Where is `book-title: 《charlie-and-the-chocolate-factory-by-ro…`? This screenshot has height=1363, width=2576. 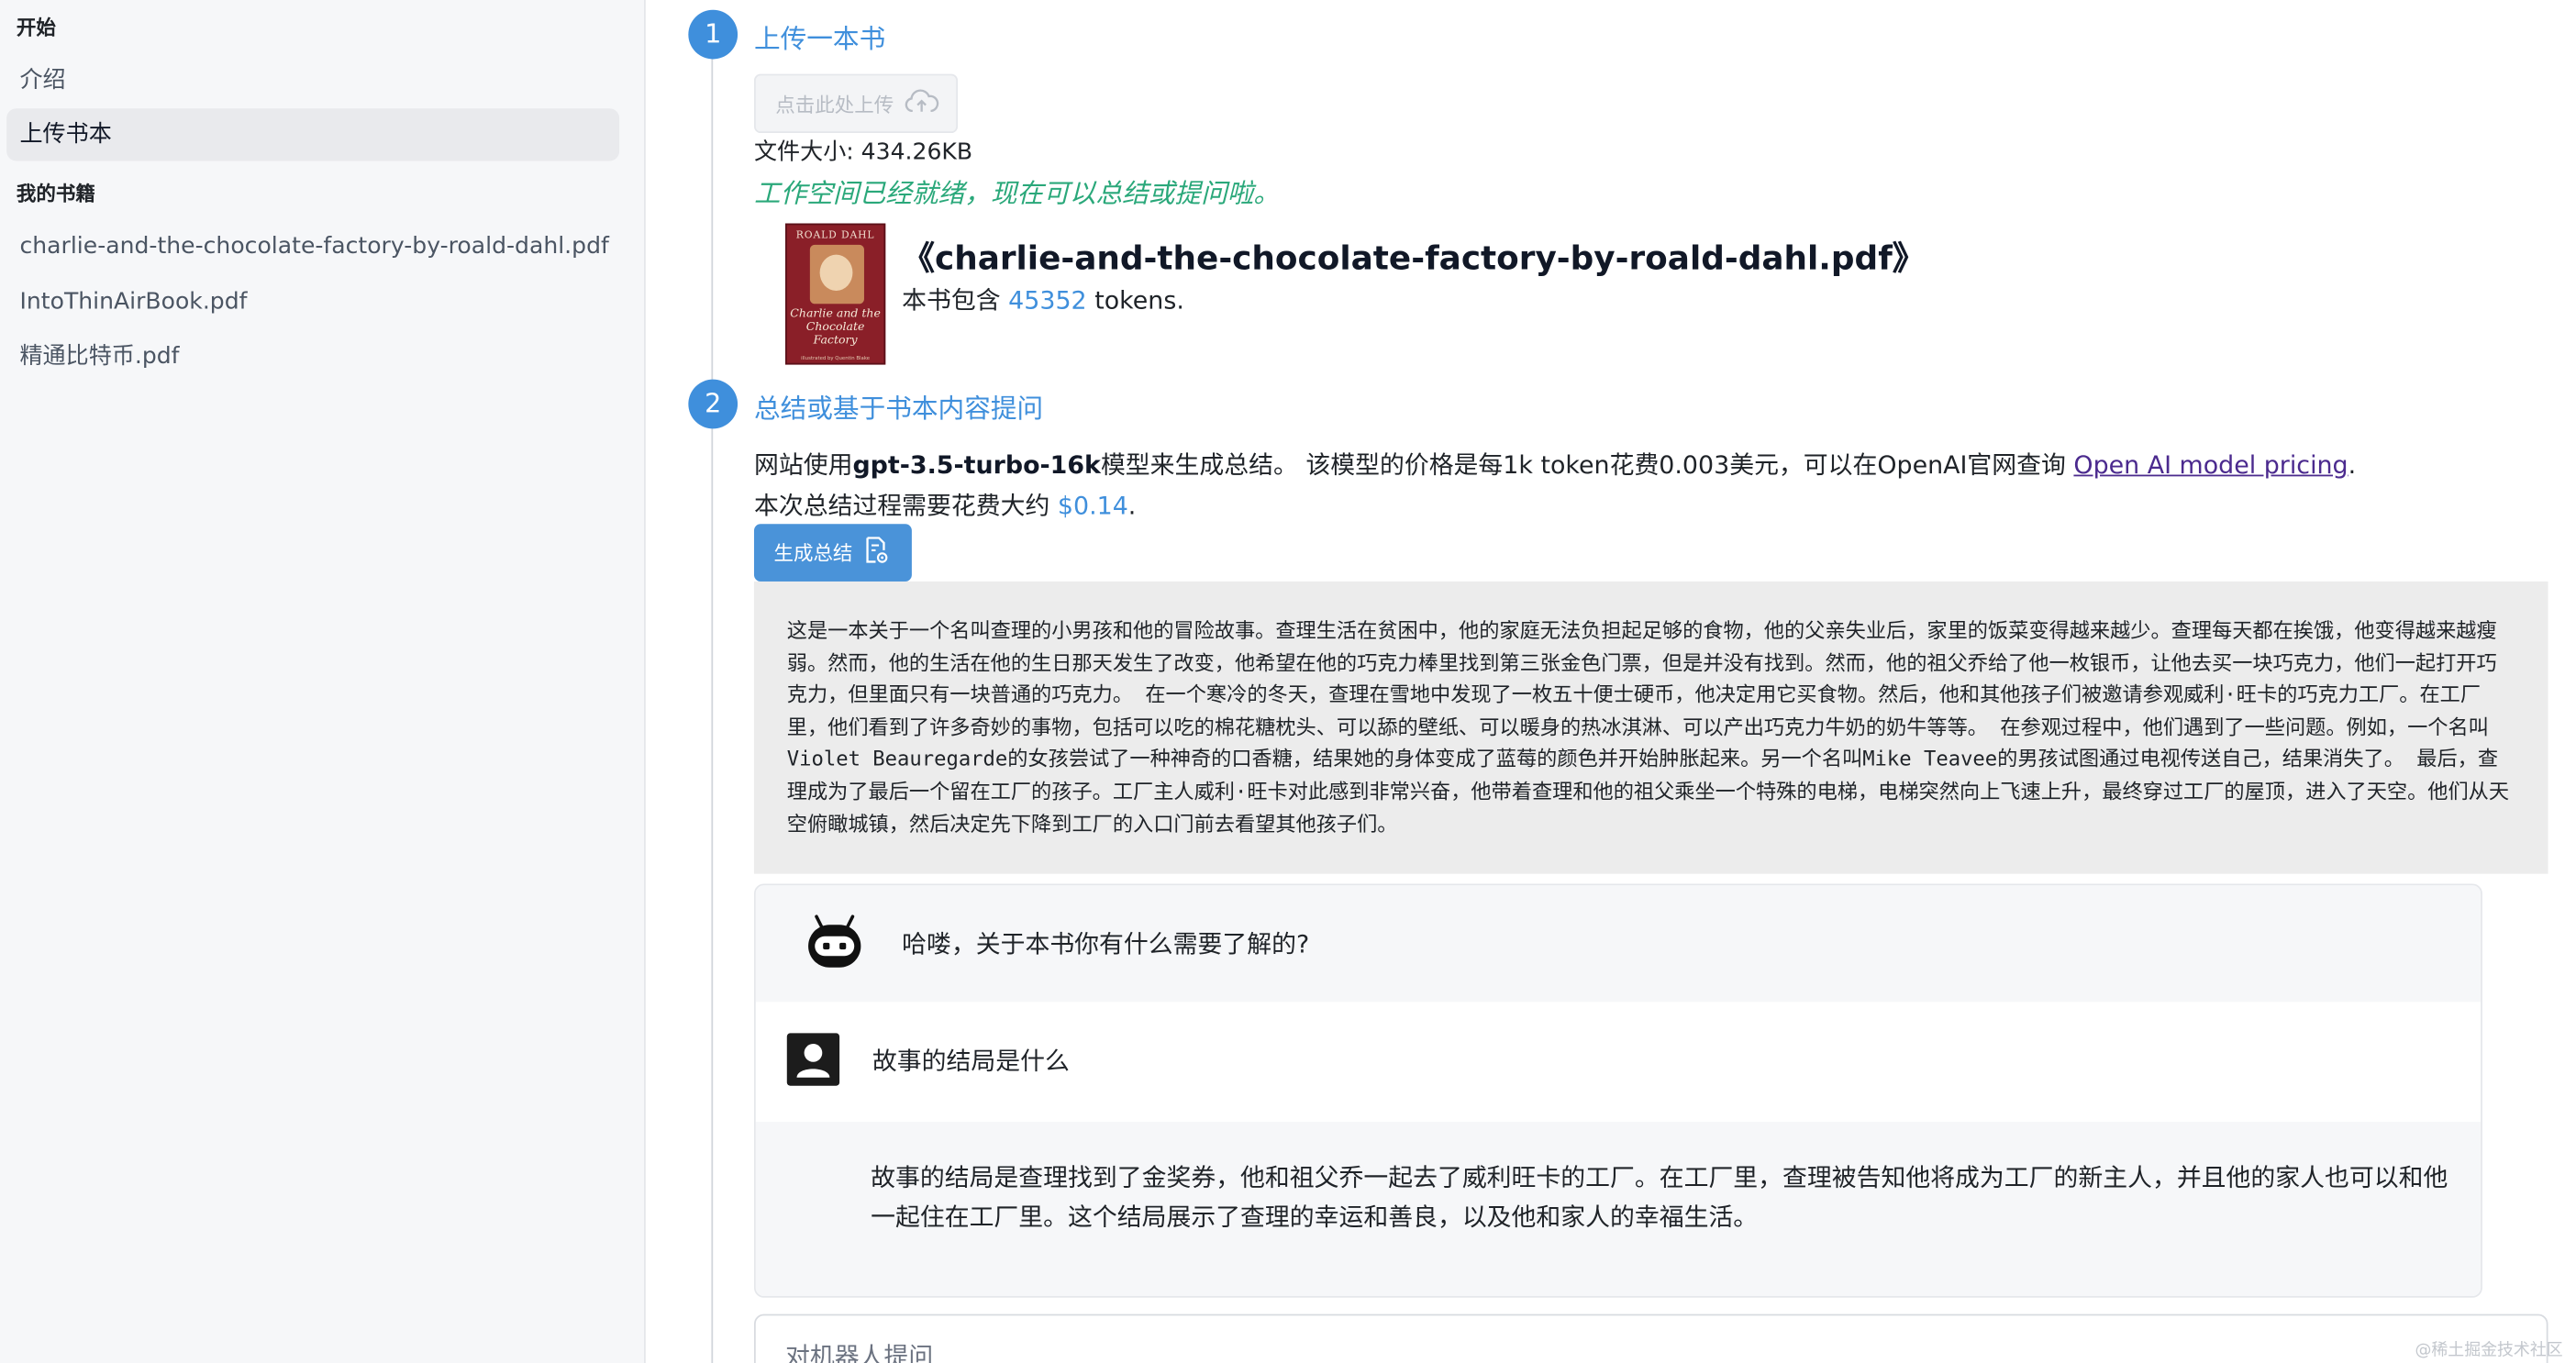
book-title: 《charlie-and-the-chocolate-factory-by-ro… is located at coordinates (1414, 258).